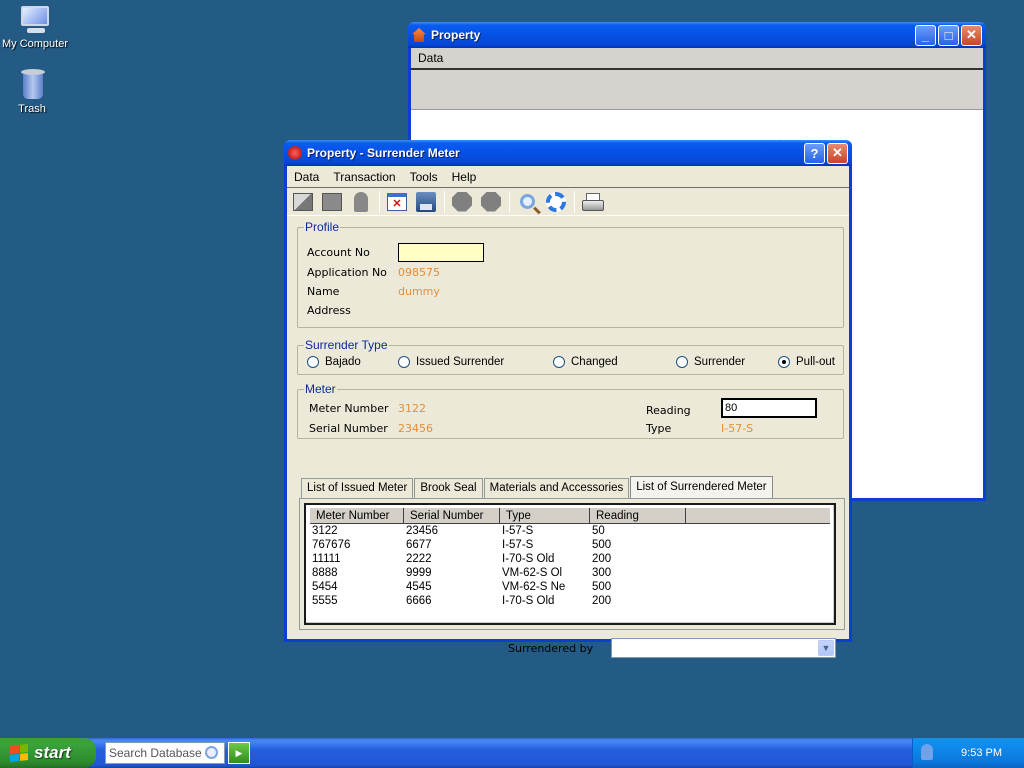 This screenshot has height=768, width=1024. I want to click on house-icon, so click(419, 35).